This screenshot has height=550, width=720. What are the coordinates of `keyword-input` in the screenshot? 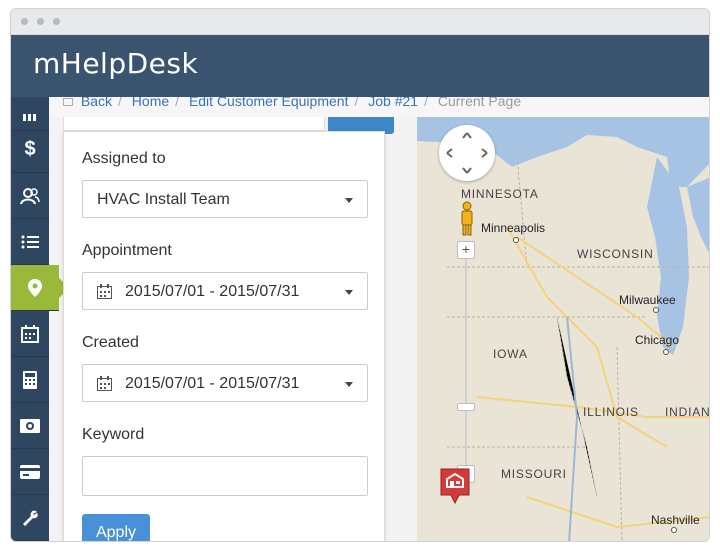 It's located at (225, 476).